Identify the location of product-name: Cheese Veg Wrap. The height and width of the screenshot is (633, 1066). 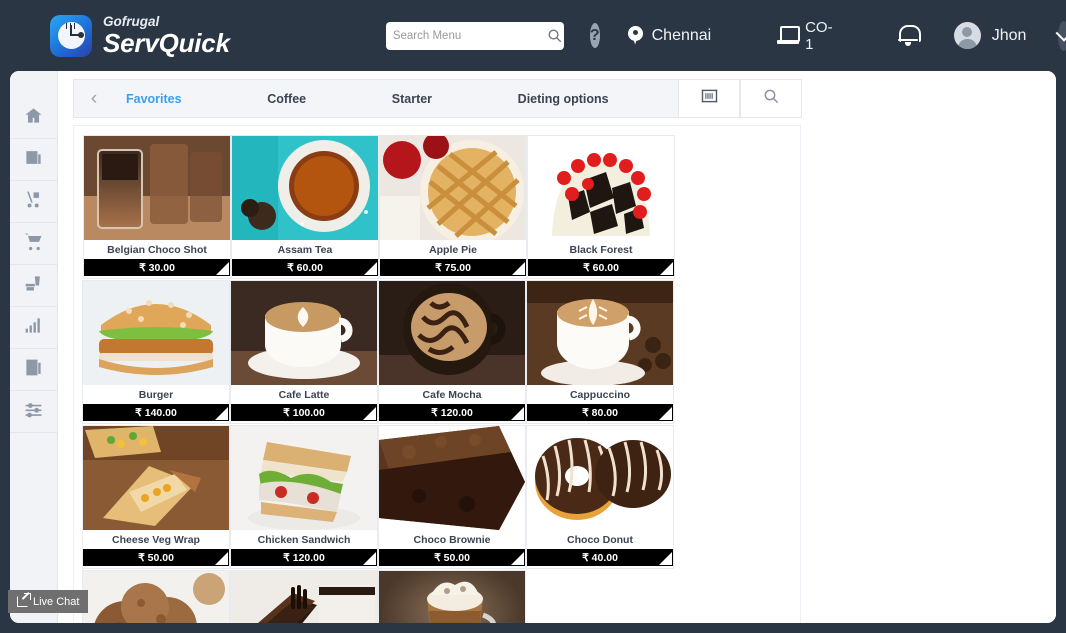
(156, 539).